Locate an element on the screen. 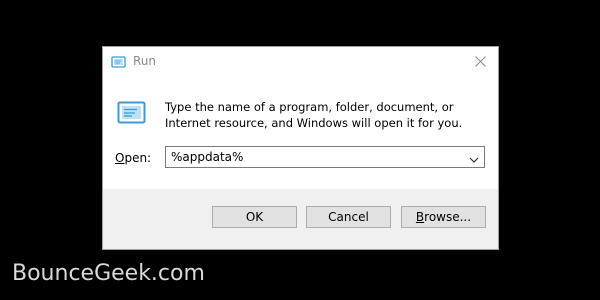 The height and width of the screenshot is (300, 600). open-label: Open: is located at coordinates (133, 158).